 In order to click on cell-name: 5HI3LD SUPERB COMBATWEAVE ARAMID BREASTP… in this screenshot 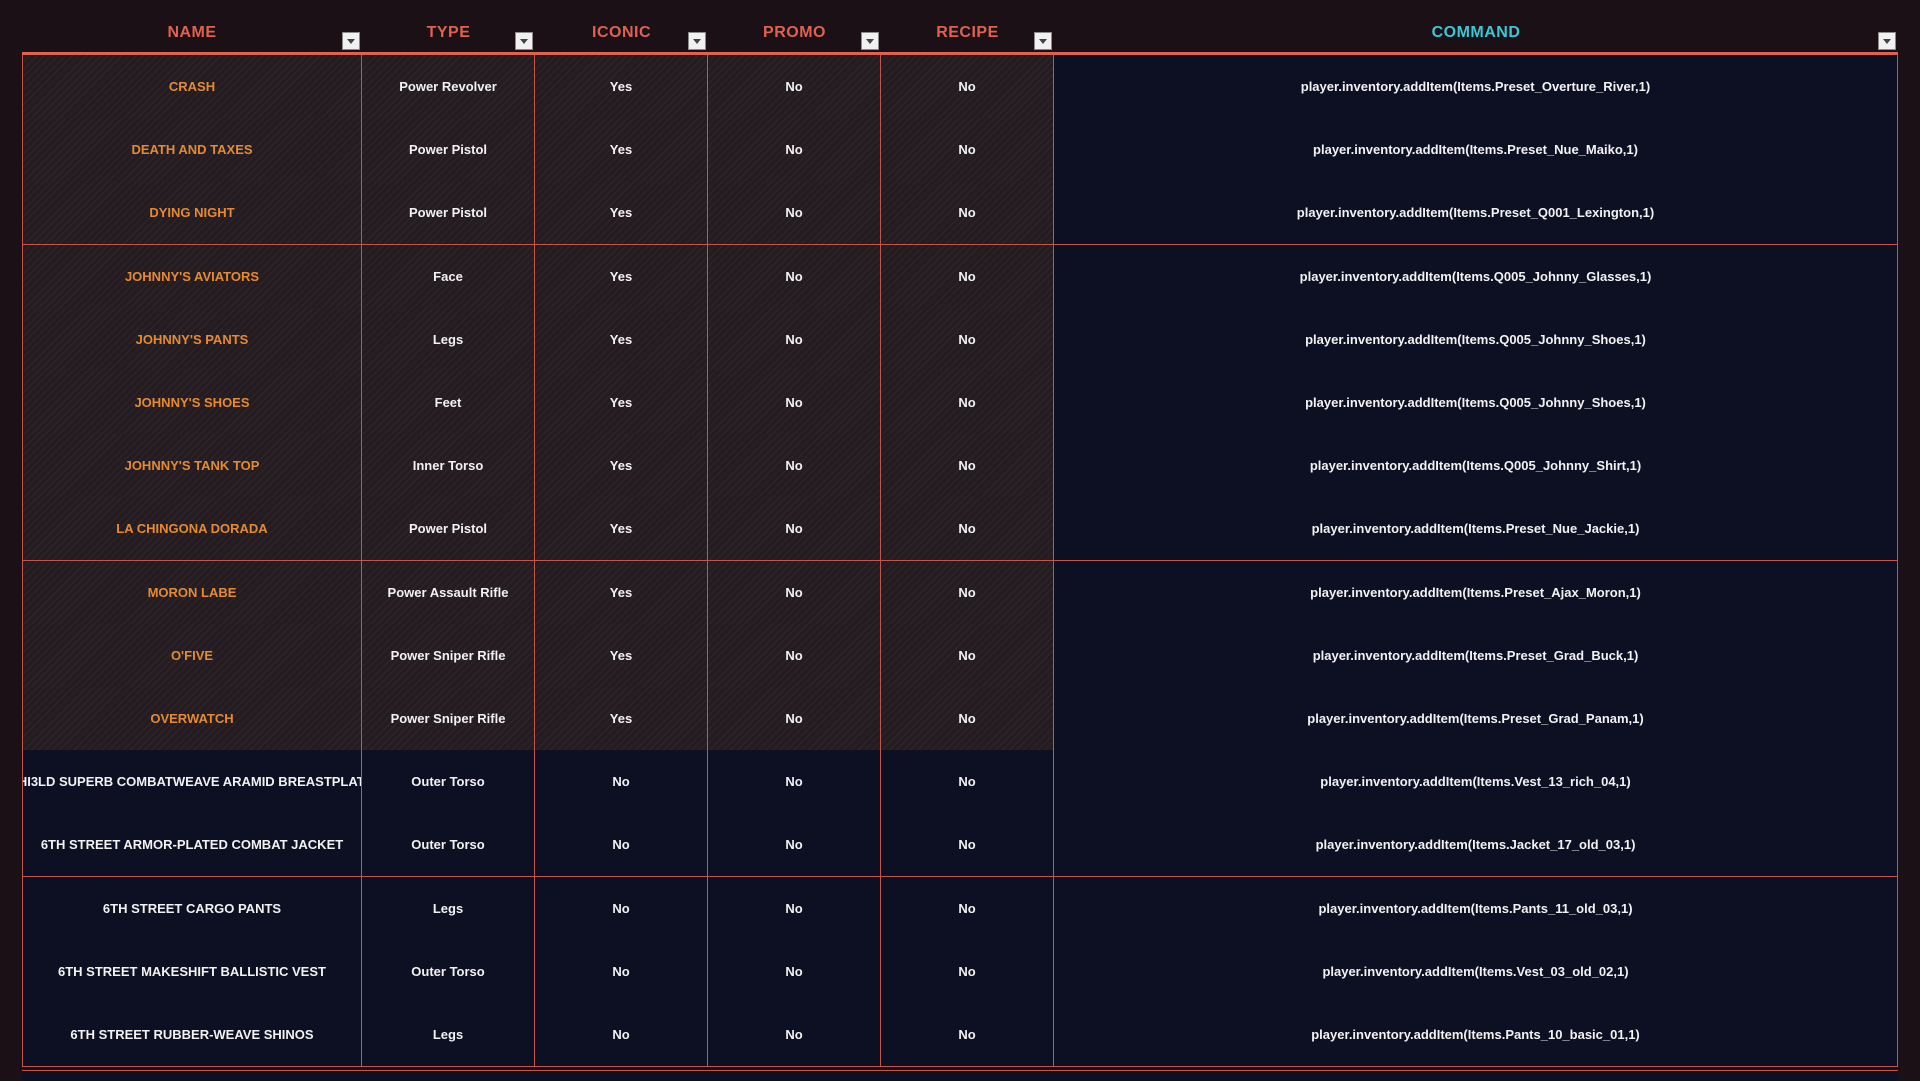, I will do `click(192, 782)`.